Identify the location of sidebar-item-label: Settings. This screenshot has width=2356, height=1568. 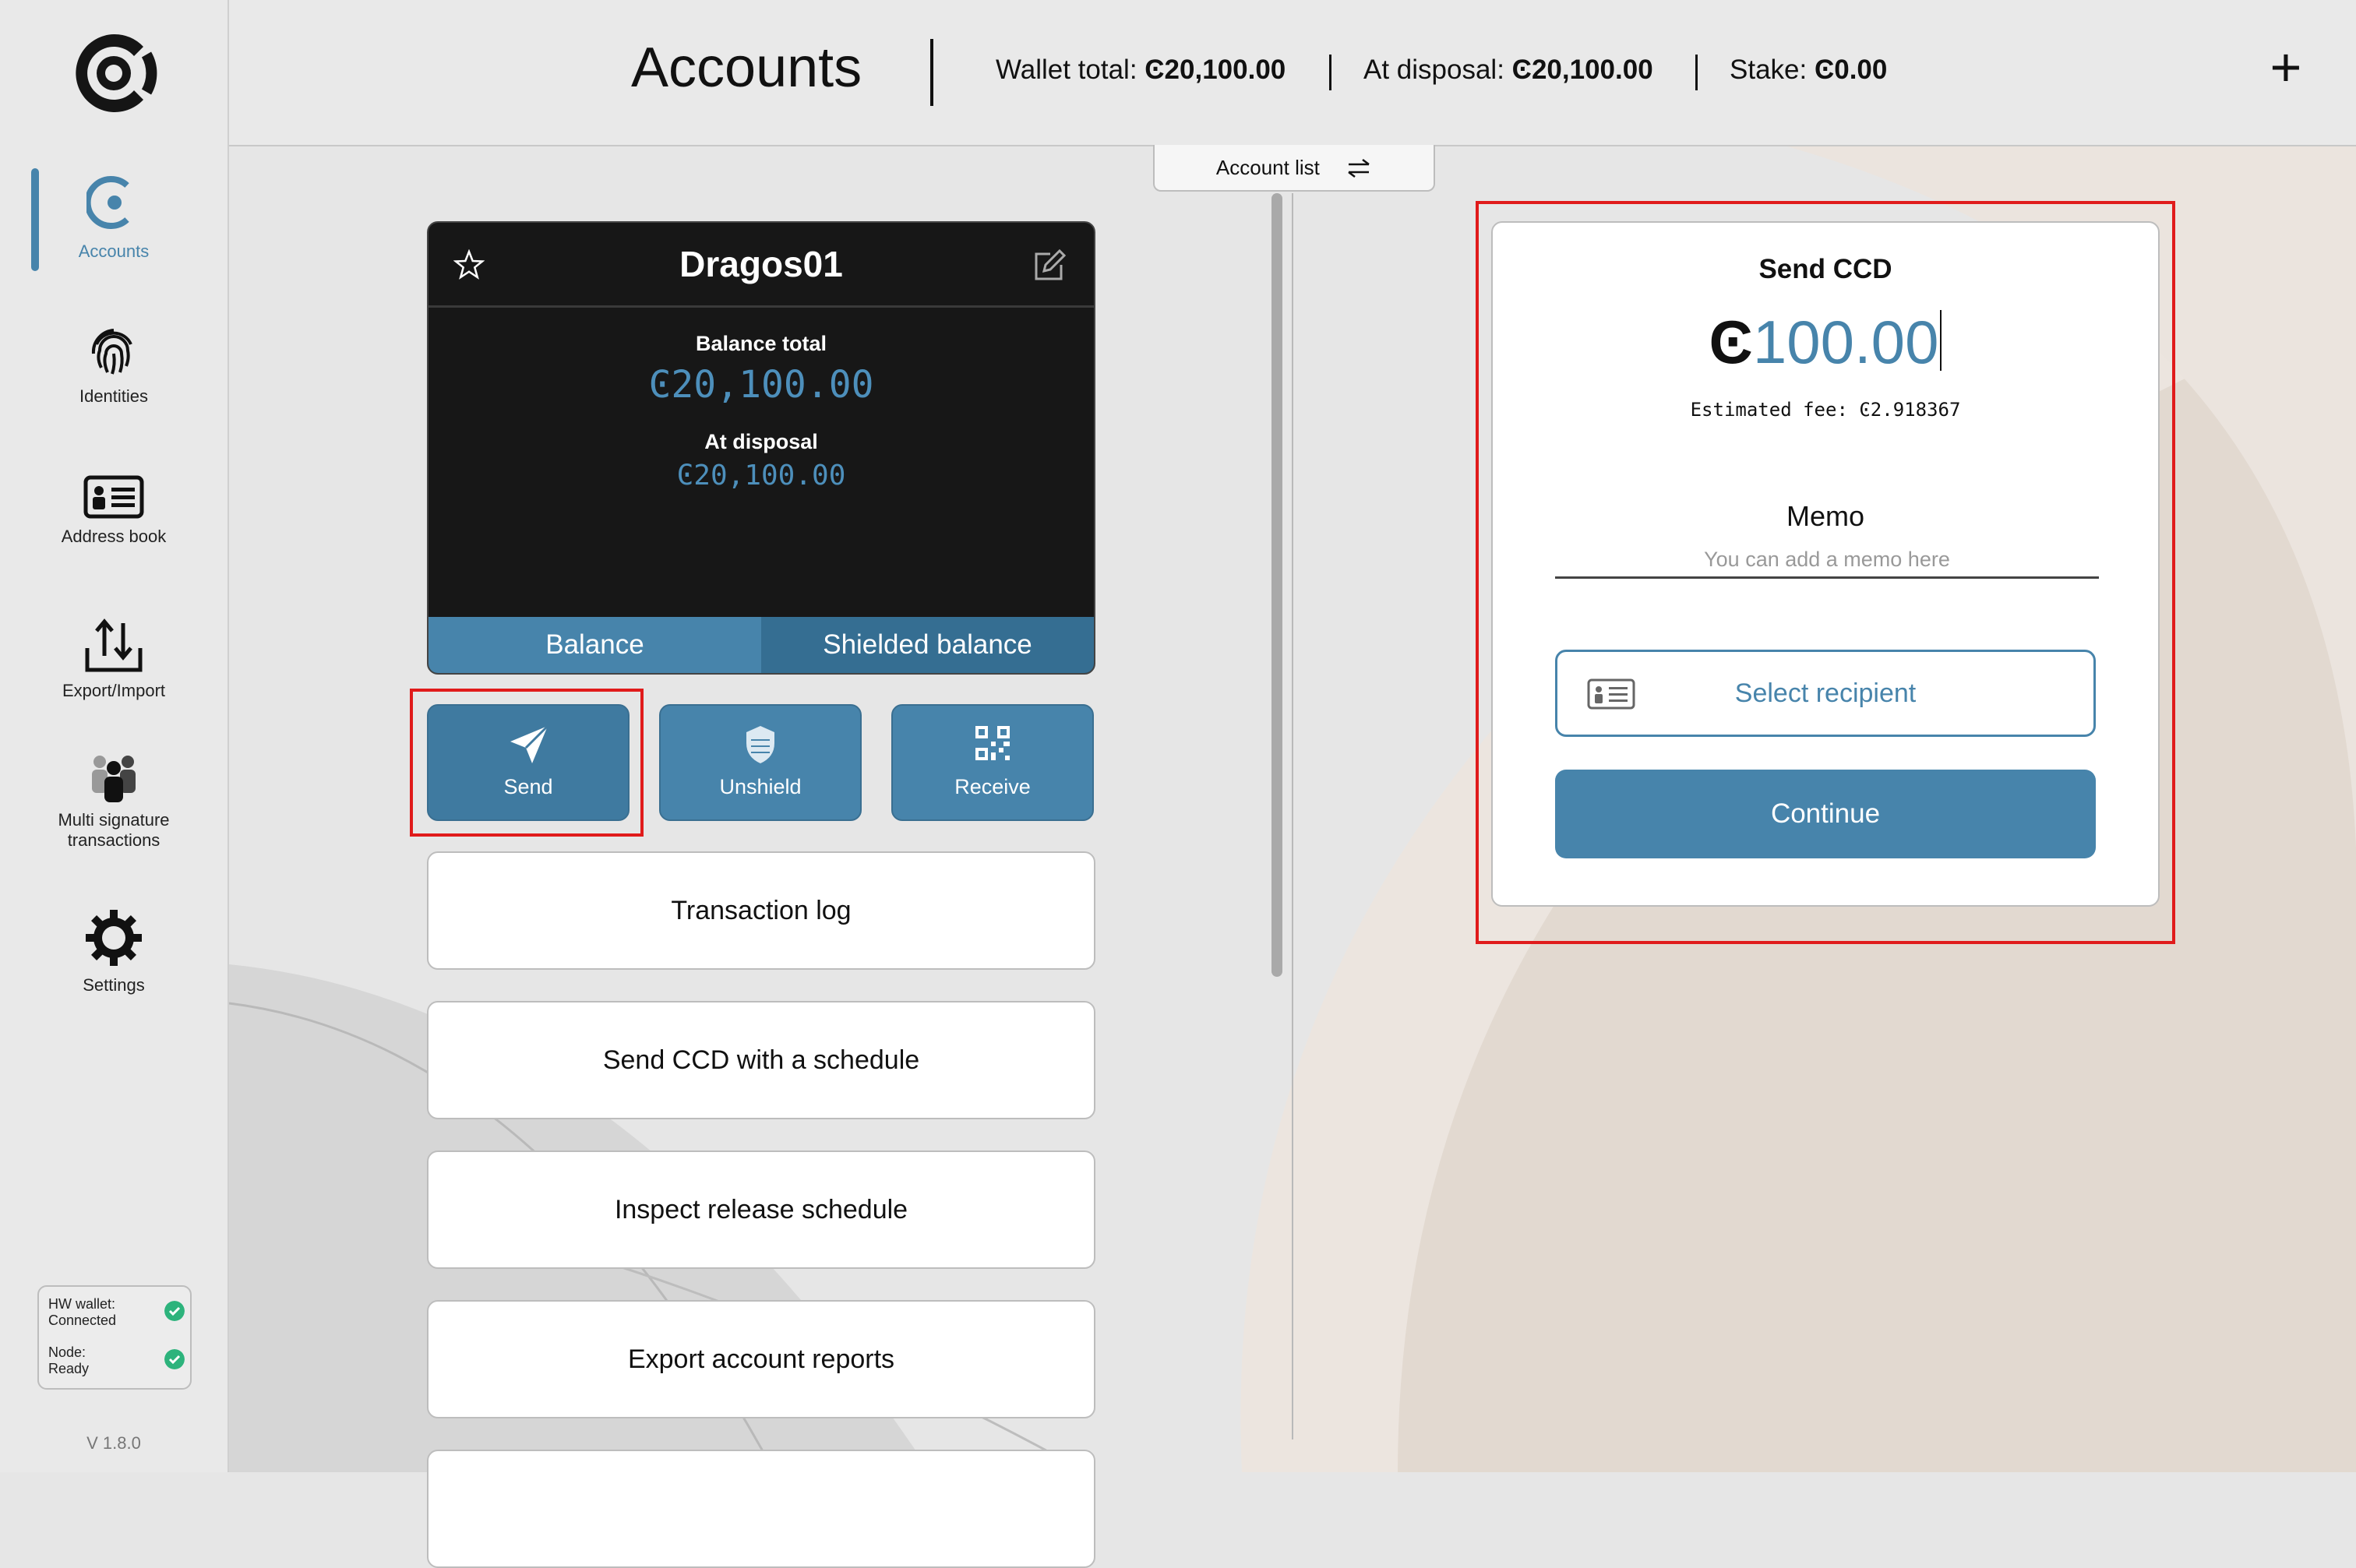
(114, 985).